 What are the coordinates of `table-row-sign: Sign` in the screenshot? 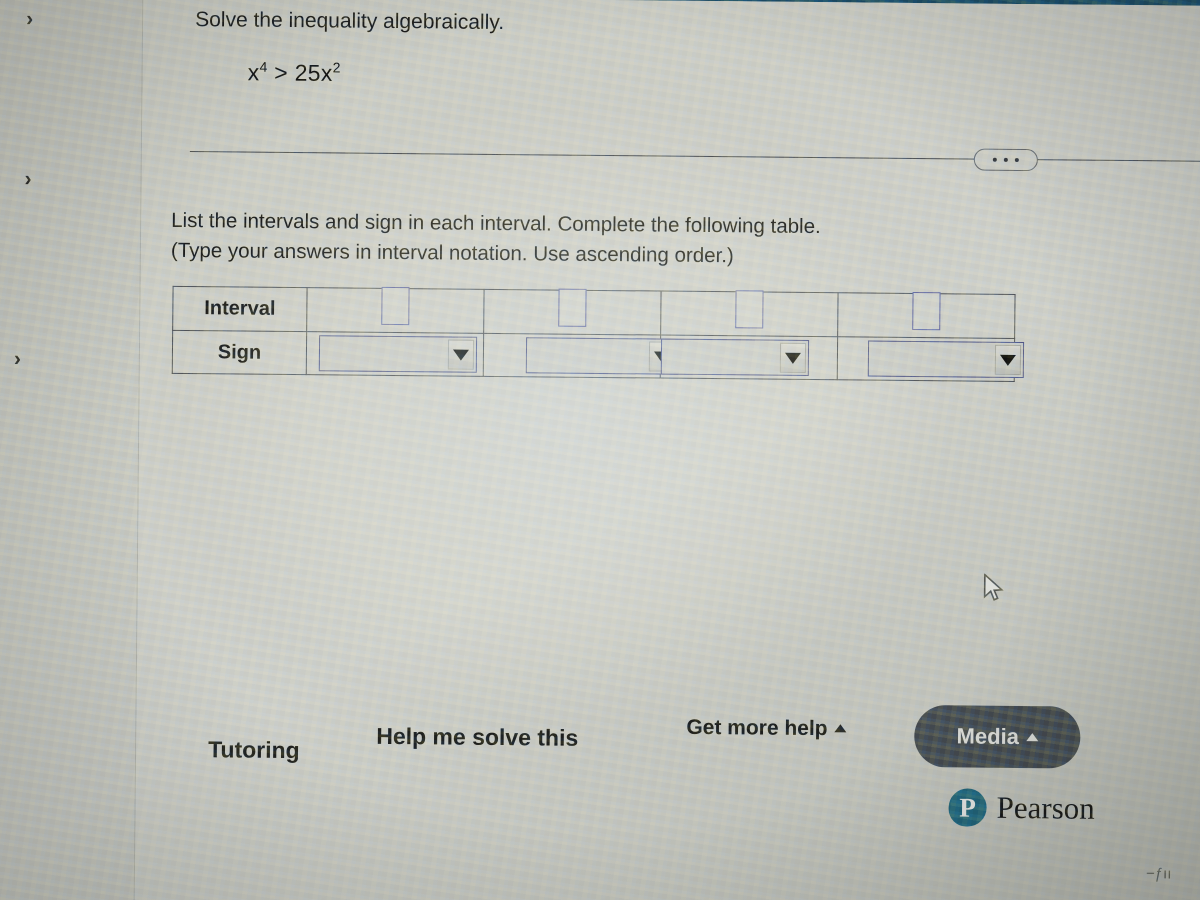 It's located at (598, 356).